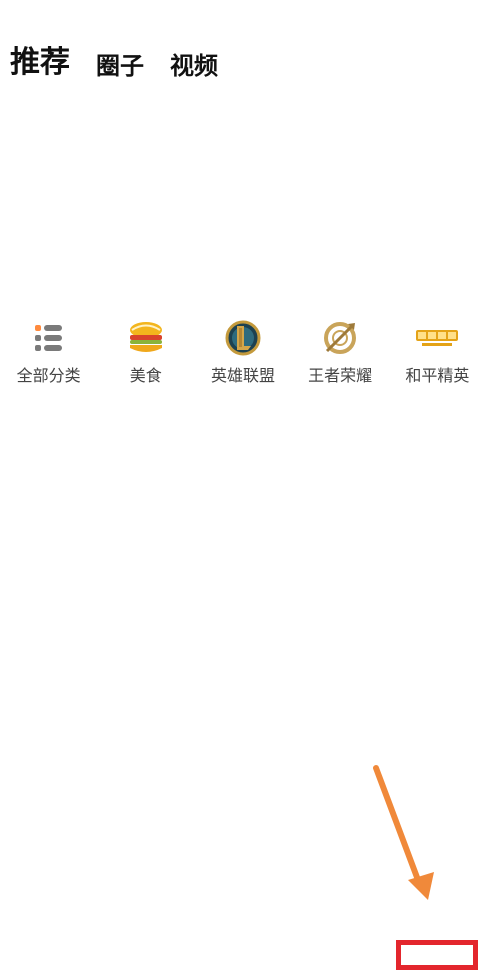 The image size is (486, 970). I want to click on category-all: 全部分类, so click(49, 351).